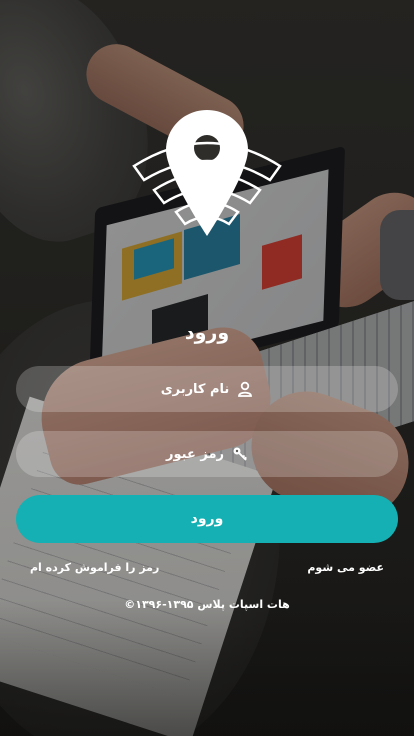 This screenshot has height=736, width=414. Describe the element at coordinates (207, 519) in the screenshot. I see `login-button: ورود` at that location.